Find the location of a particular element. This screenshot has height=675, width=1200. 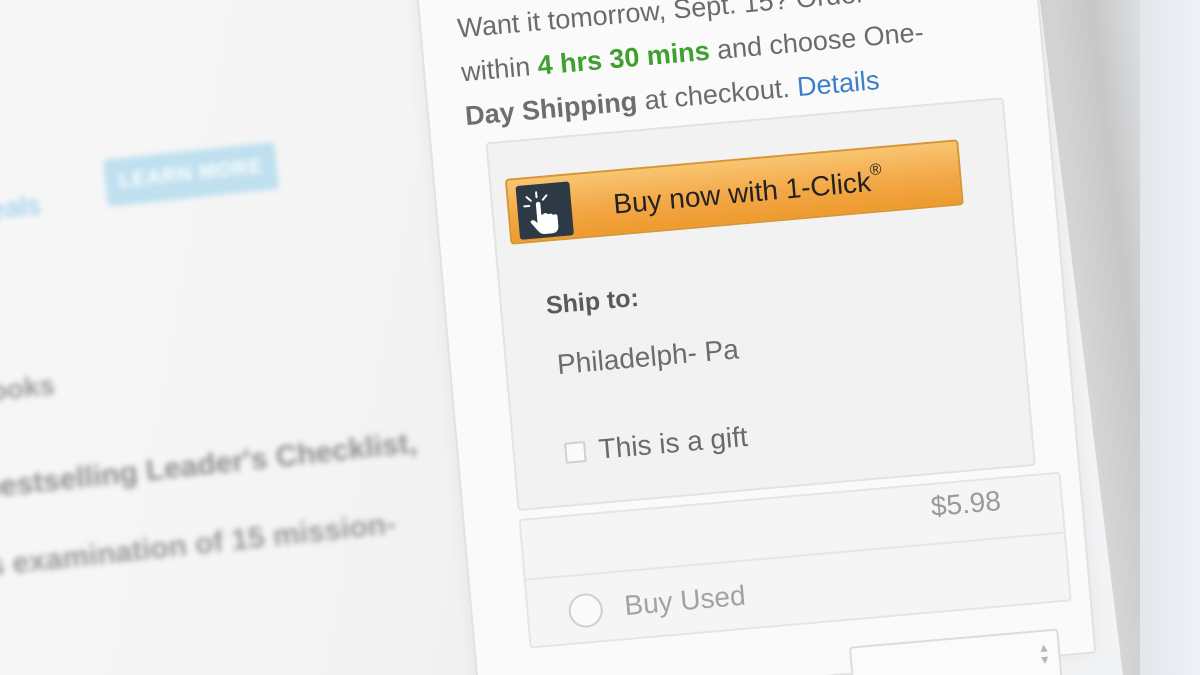

buy-now-one-click-button: Buy now with 1-Click® is located at coordinates (734, 192).